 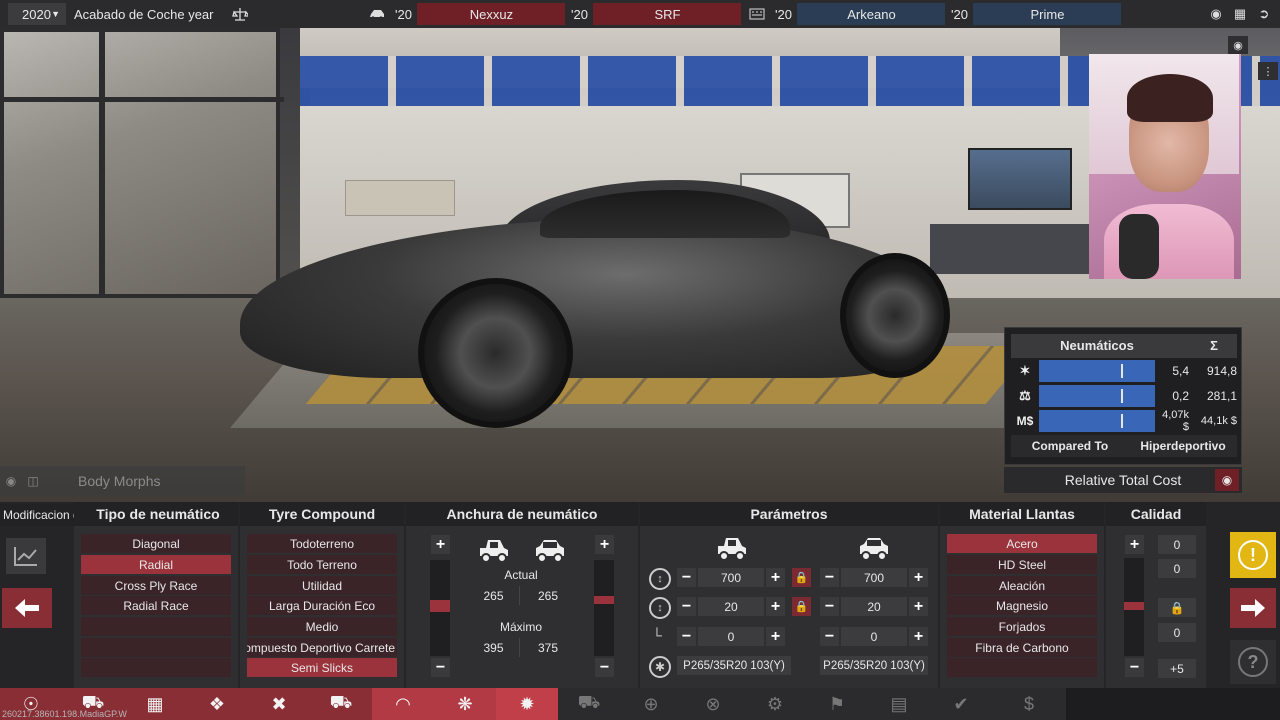 I want to click on tool-interior-tab: ◠, so click(x=403, y=704).